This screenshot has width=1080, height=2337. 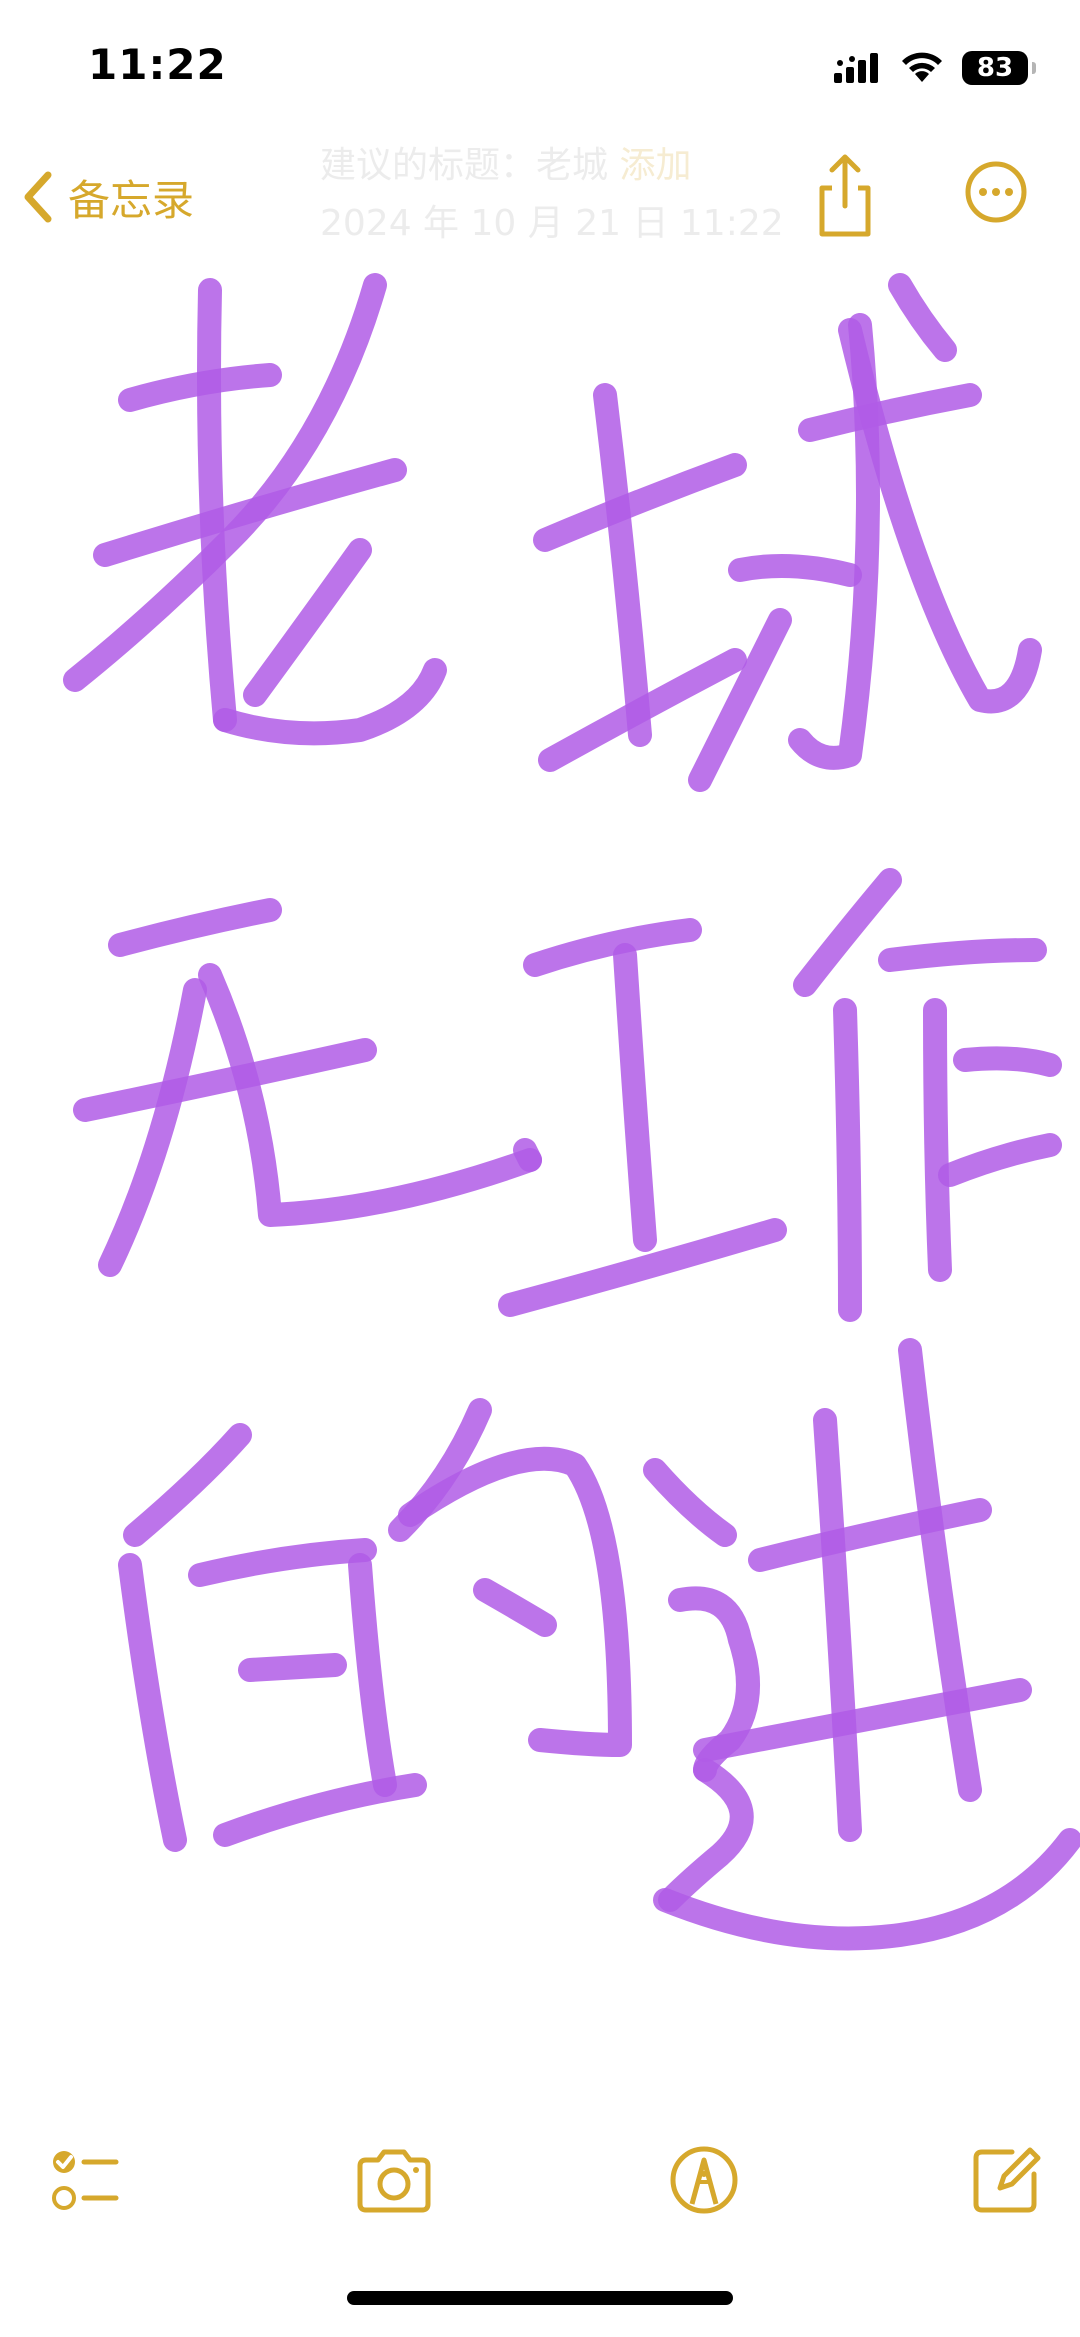 I want to click on checklist-icon, so click(x=85, y=2180).